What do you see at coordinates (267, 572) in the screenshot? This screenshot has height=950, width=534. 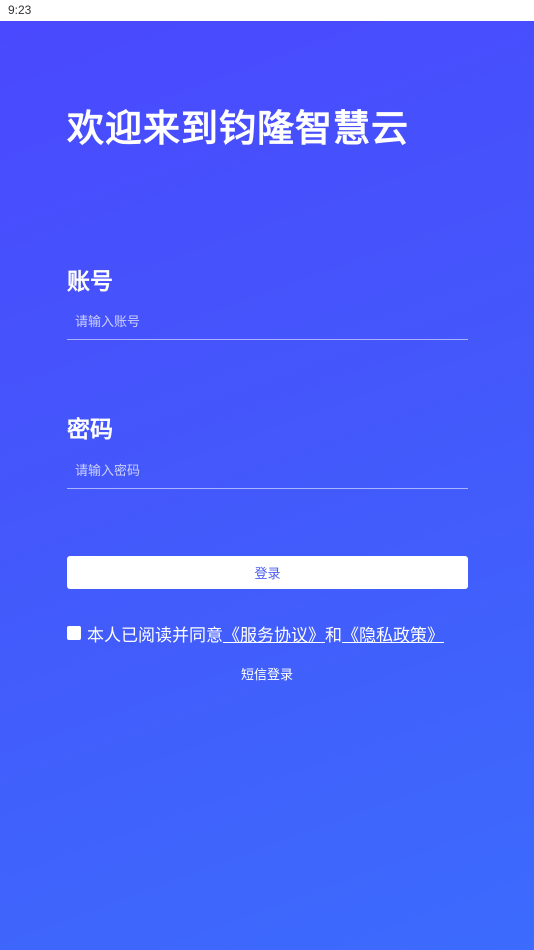 I see `login-button: 登录` at bounding box center [267, 572].